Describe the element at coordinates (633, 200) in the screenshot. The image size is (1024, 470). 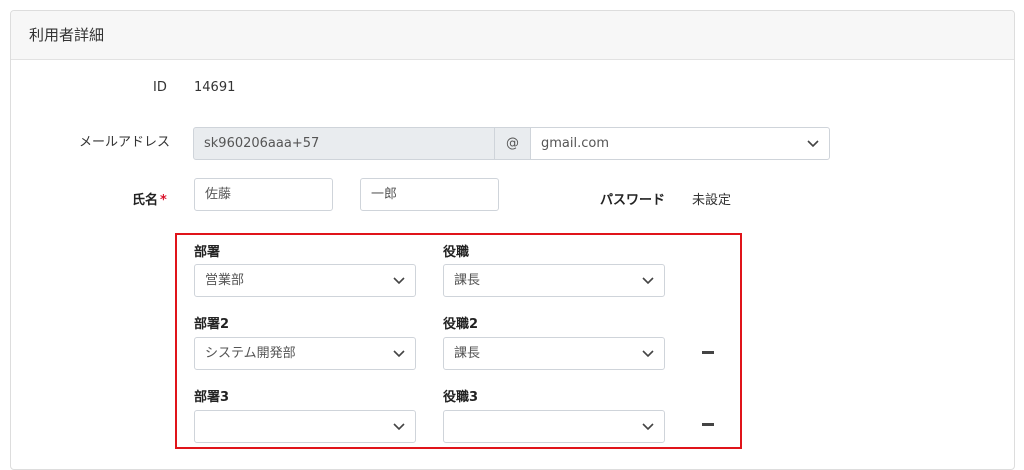
I see `password-label: パスワード` at that location.